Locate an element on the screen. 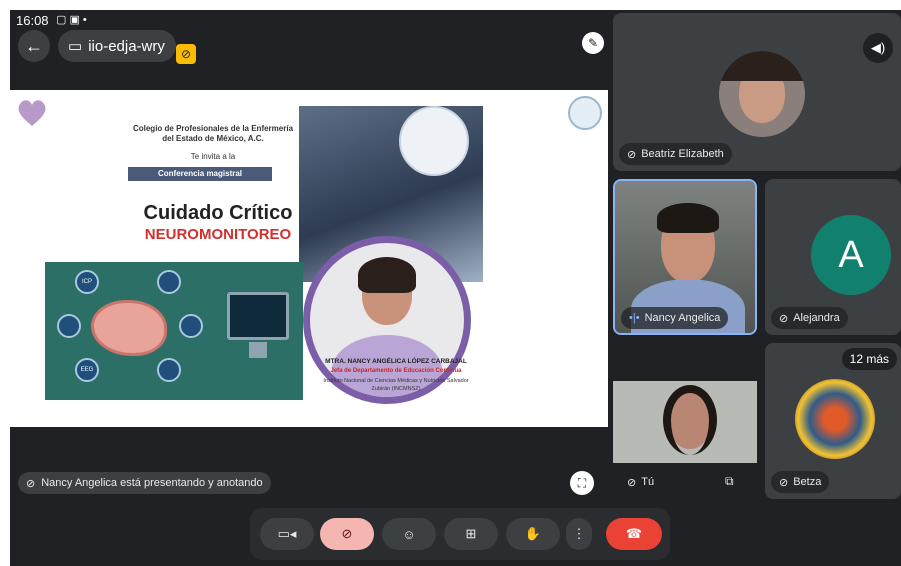 The image size is (901, 566). more-options-button: ⋮ is located at coordinates (579, 534).